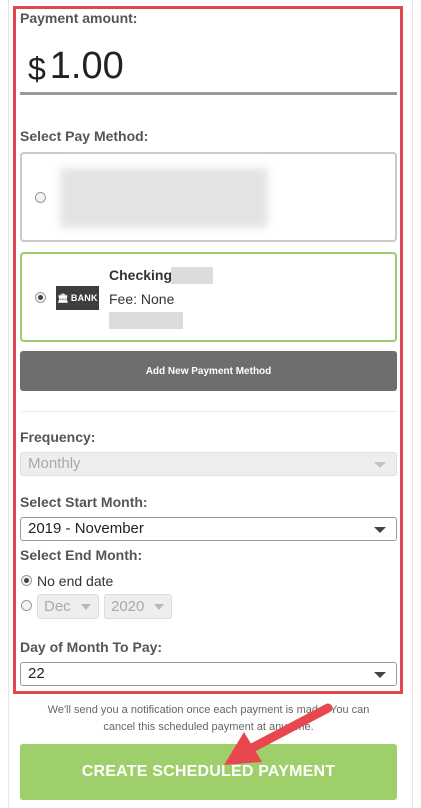  Describe the element at coordinates (278, 734) in the screenshot. I see `annotation-arrow-icon` at that location.